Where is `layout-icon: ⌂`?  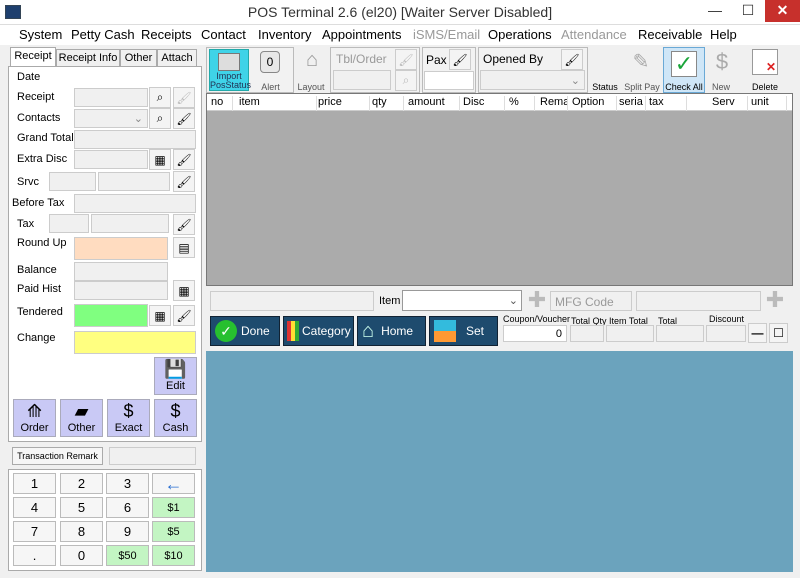 layout-icon: ⌂ is located at coordinates (312, 62).